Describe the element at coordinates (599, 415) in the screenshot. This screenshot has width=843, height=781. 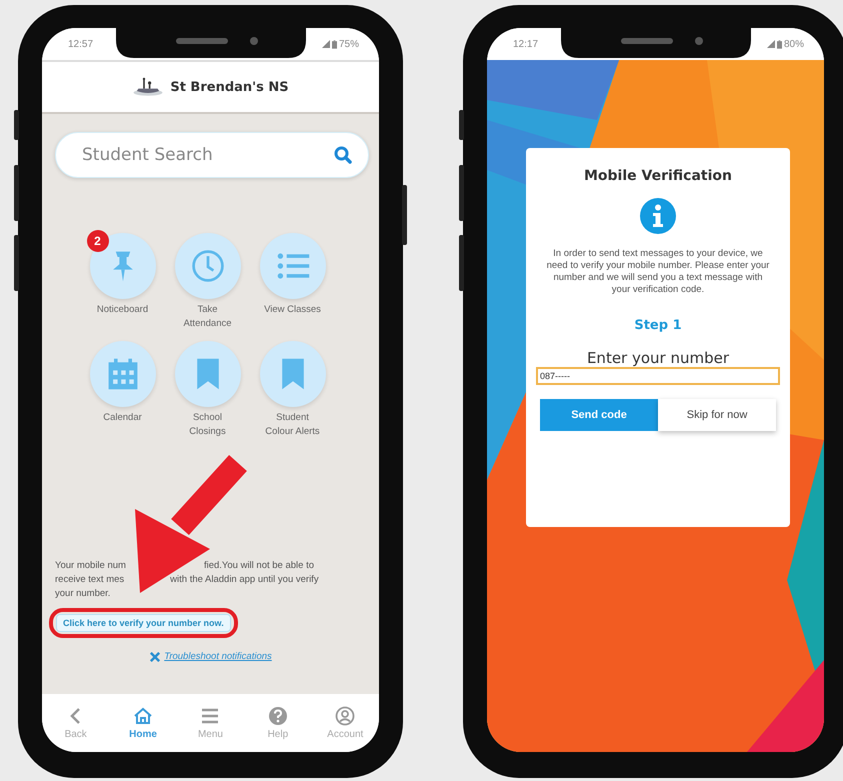
I see `send-code-button: Send code` at that location.